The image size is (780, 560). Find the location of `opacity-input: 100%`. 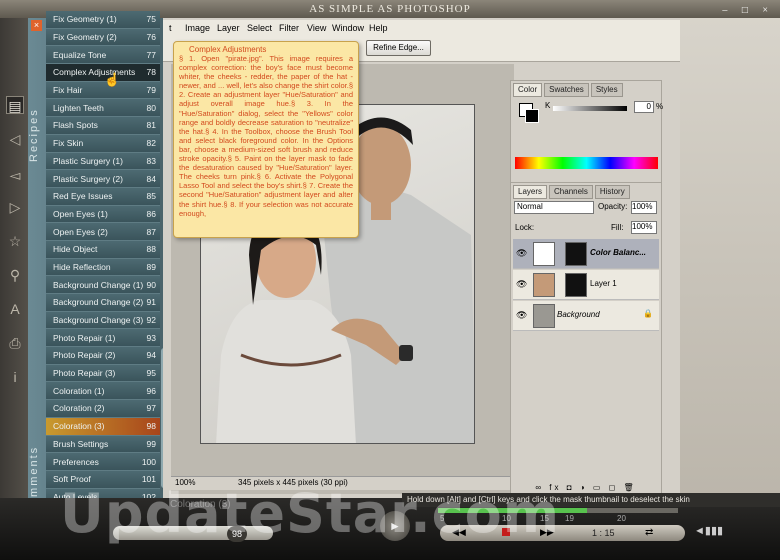

opacity-input: 100% is located at coordinates (644, 207).